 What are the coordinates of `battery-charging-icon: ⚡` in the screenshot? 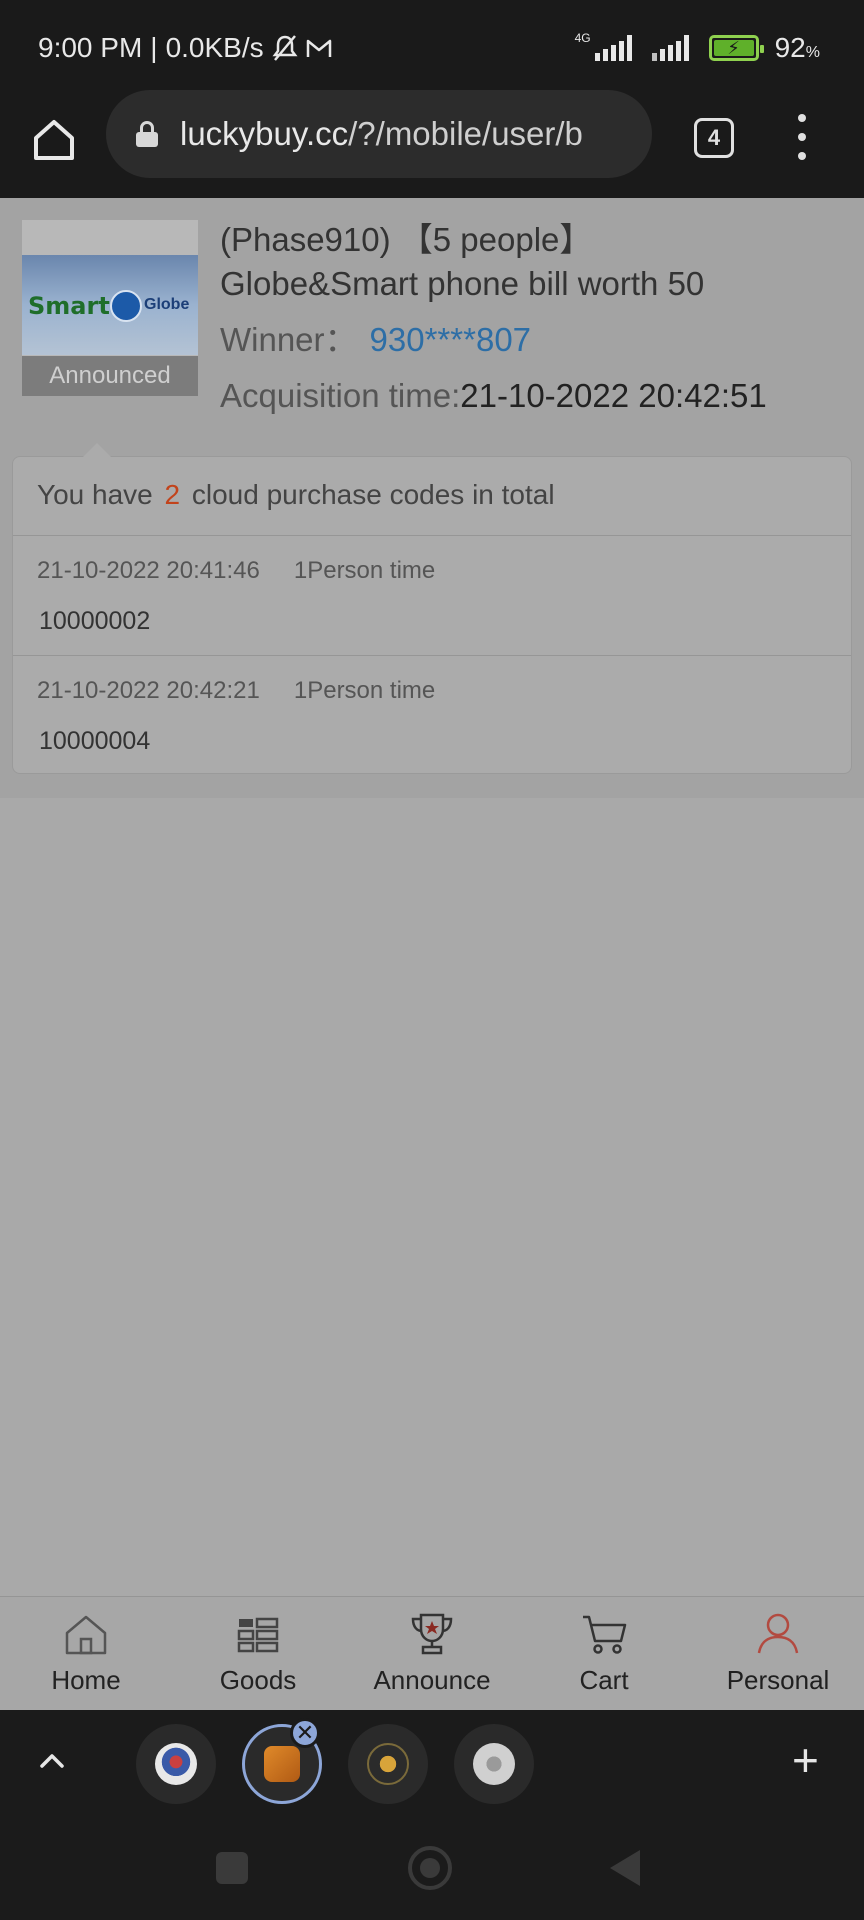 It's located at (736, 48).